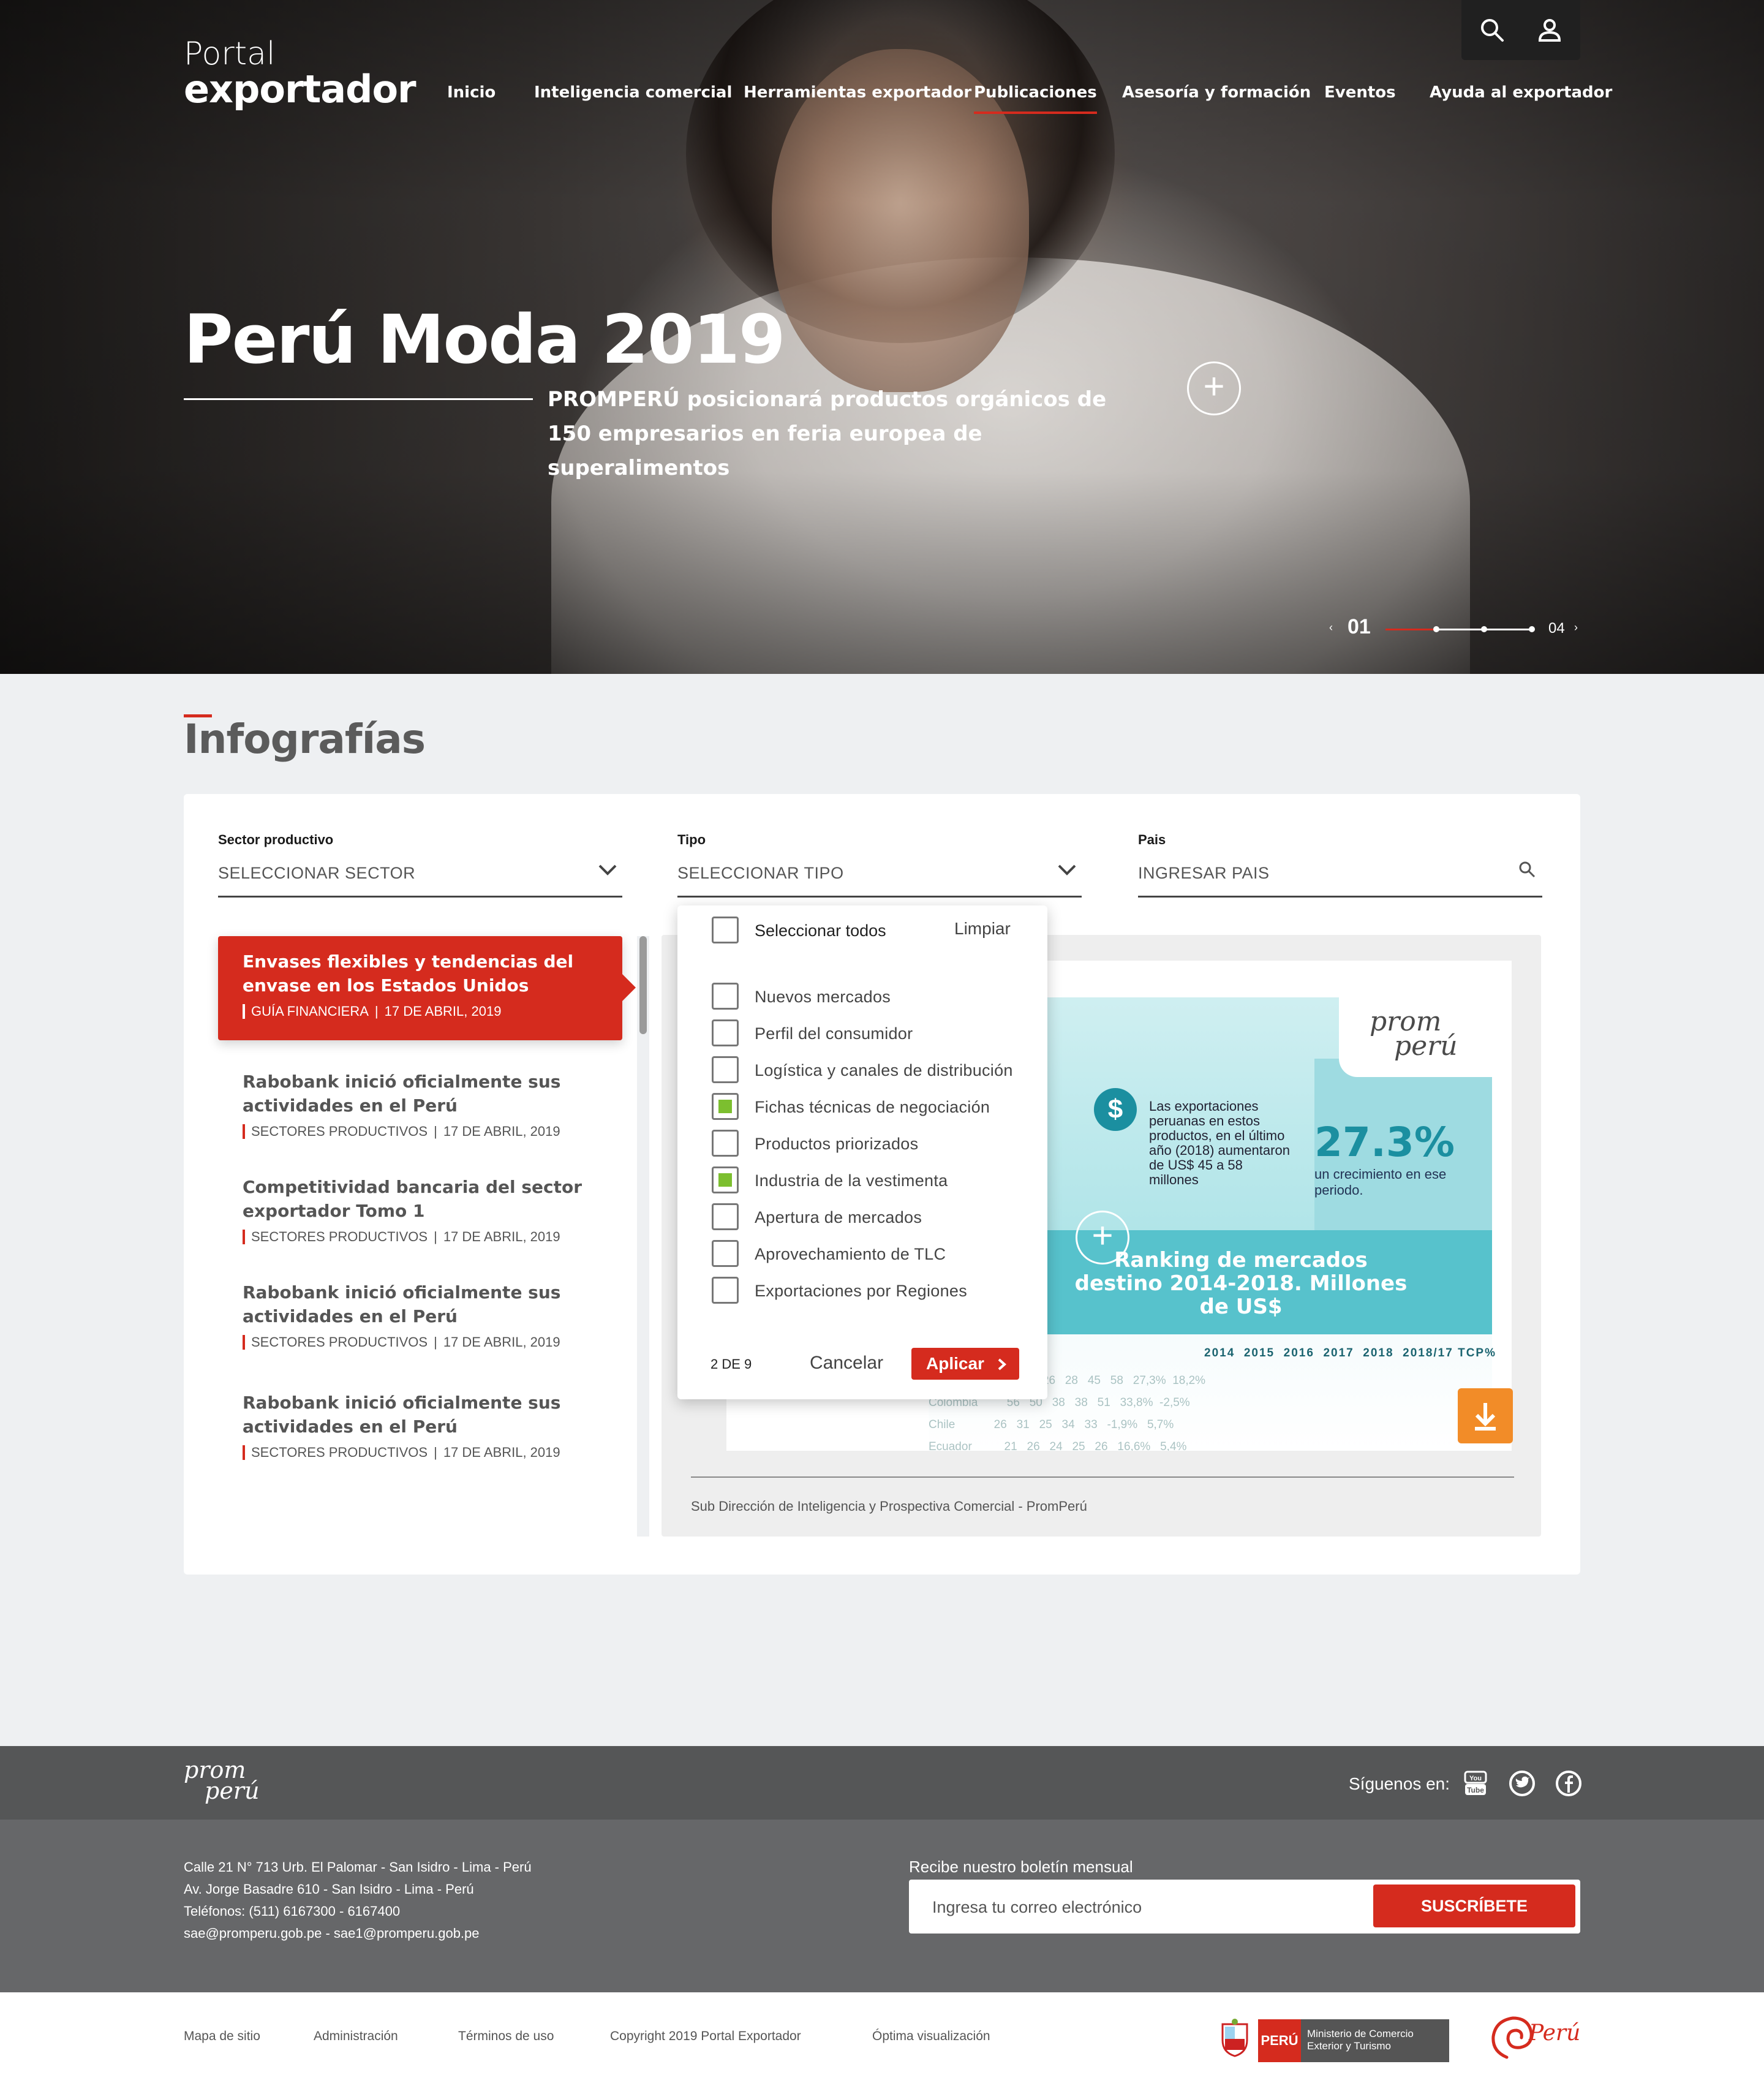 The width and height of the screenshot is (1764, 2083). I want to click on nav-item-eventos: Eventos, so click(1360, 93).